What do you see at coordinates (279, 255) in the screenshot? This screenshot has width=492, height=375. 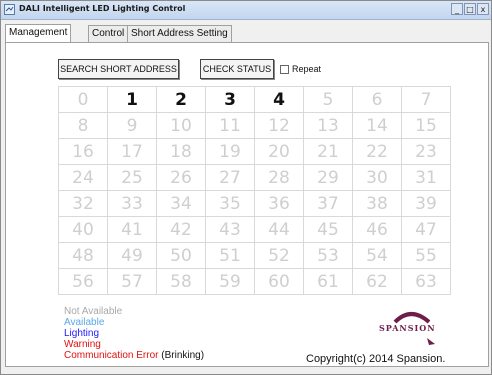 I see `address-cell: 52` at bounding box center [279, 255].